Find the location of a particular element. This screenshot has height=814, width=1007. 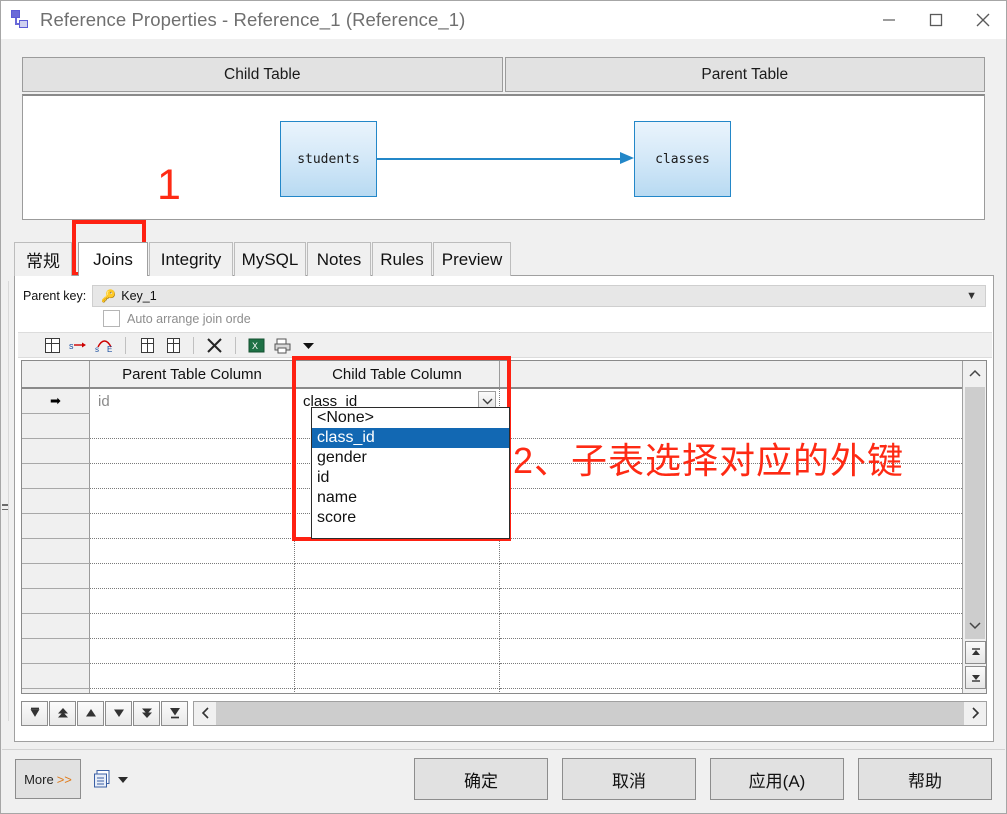

cancel-button: 取消 is located at coordinates (629, 779).